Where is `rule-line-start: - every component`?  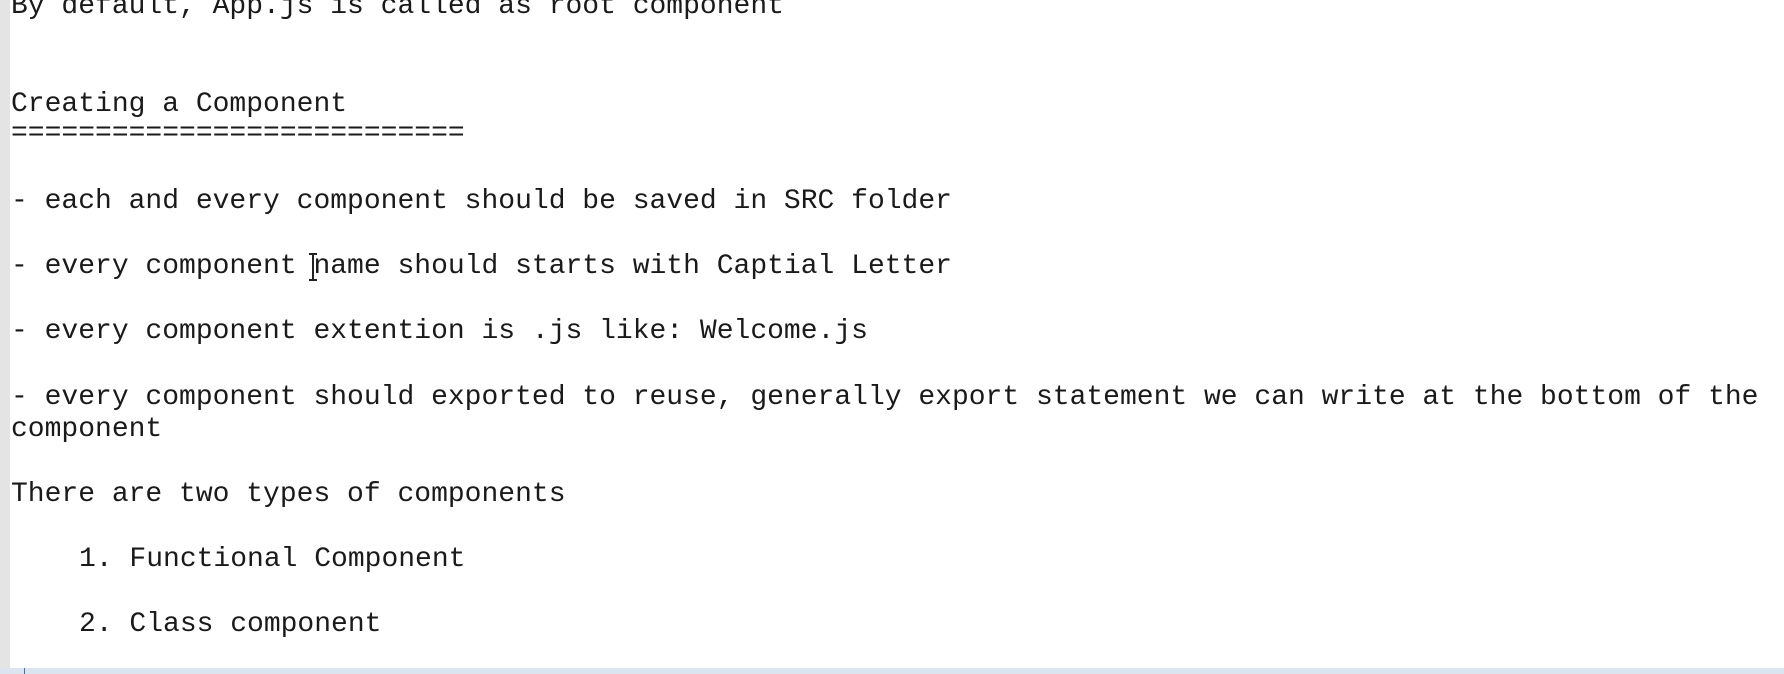
rule-line-start: - every component is located at coordinates (162, 266).